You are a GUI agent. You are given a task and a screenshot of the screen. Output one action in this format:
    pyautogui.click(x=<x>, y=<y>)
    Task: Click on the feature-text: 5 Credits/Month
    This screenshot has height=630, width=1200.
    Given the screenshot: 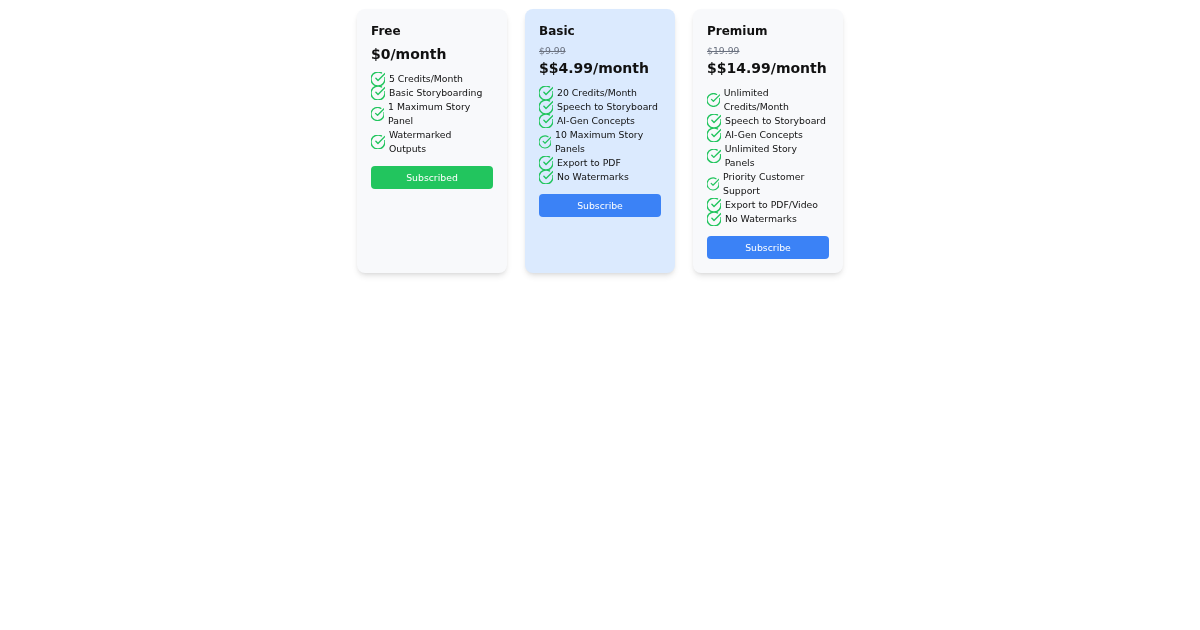 What is the action you would take?
    pyautogui.click(x=426, y=79)
    